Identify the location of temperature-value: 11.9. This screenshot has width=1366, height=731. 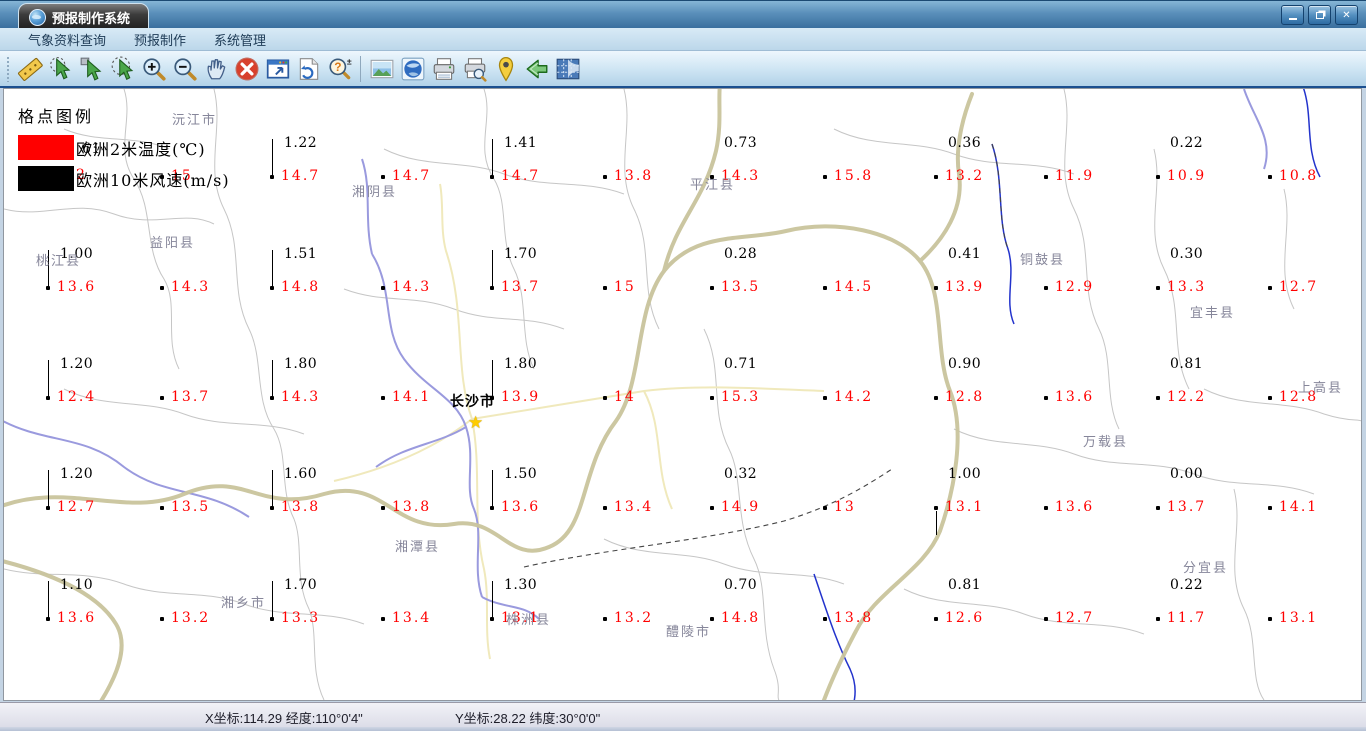
(1075, 176).